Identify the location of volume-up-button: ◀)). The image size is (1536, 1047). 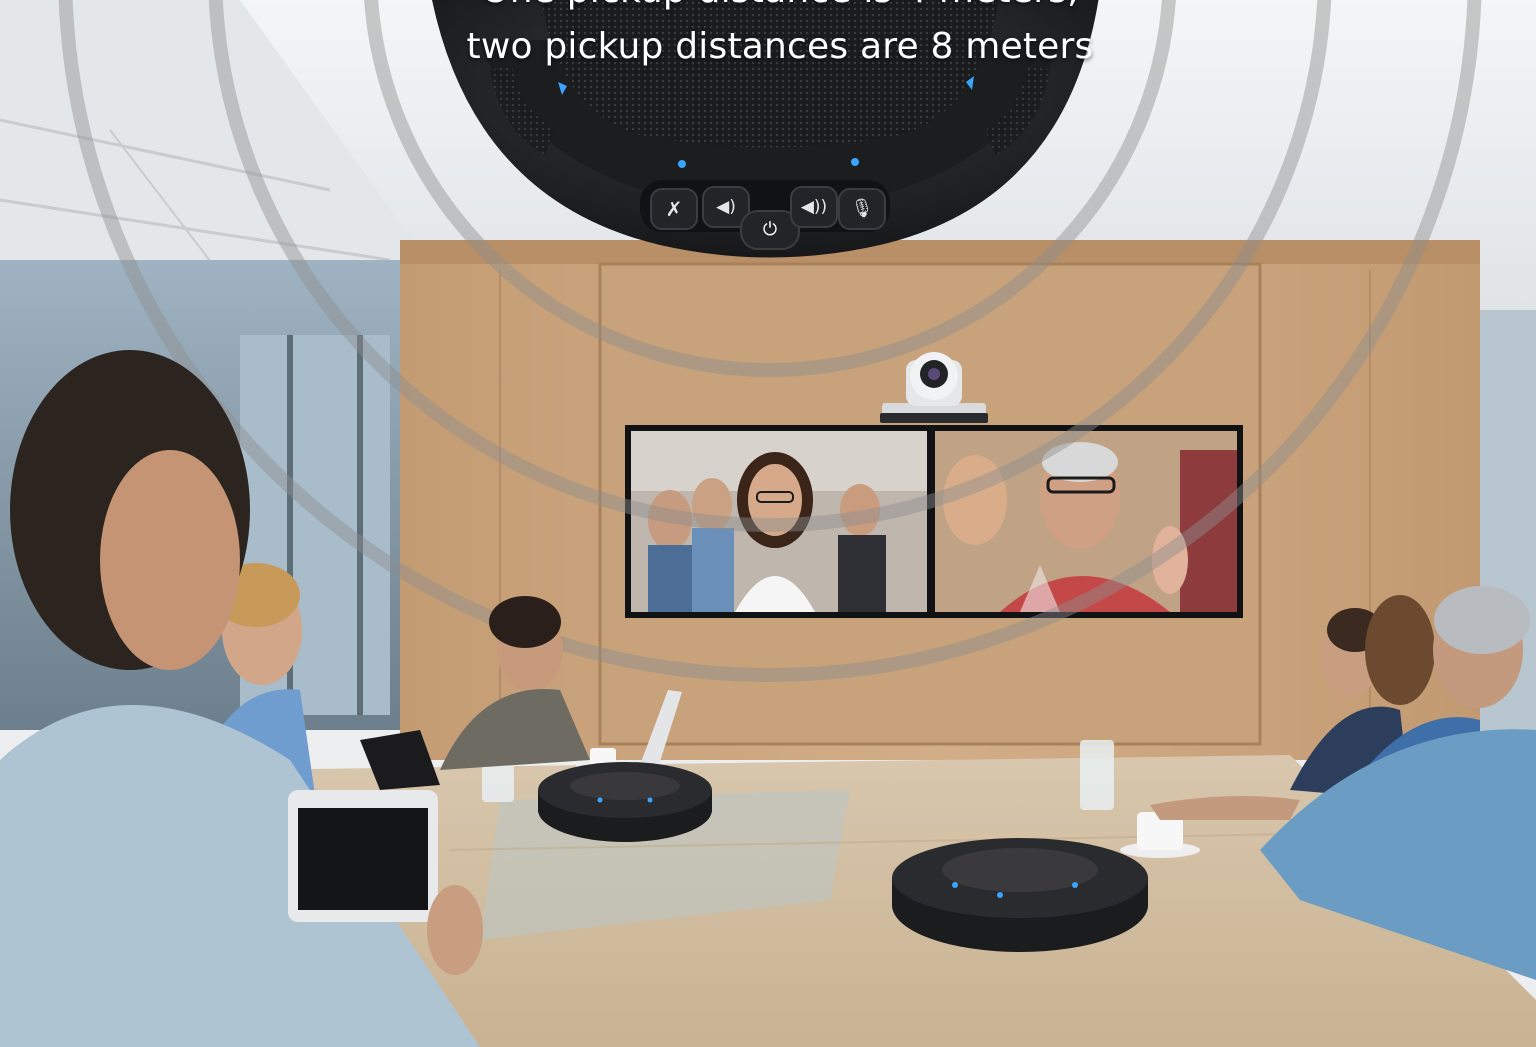
(814, 207).